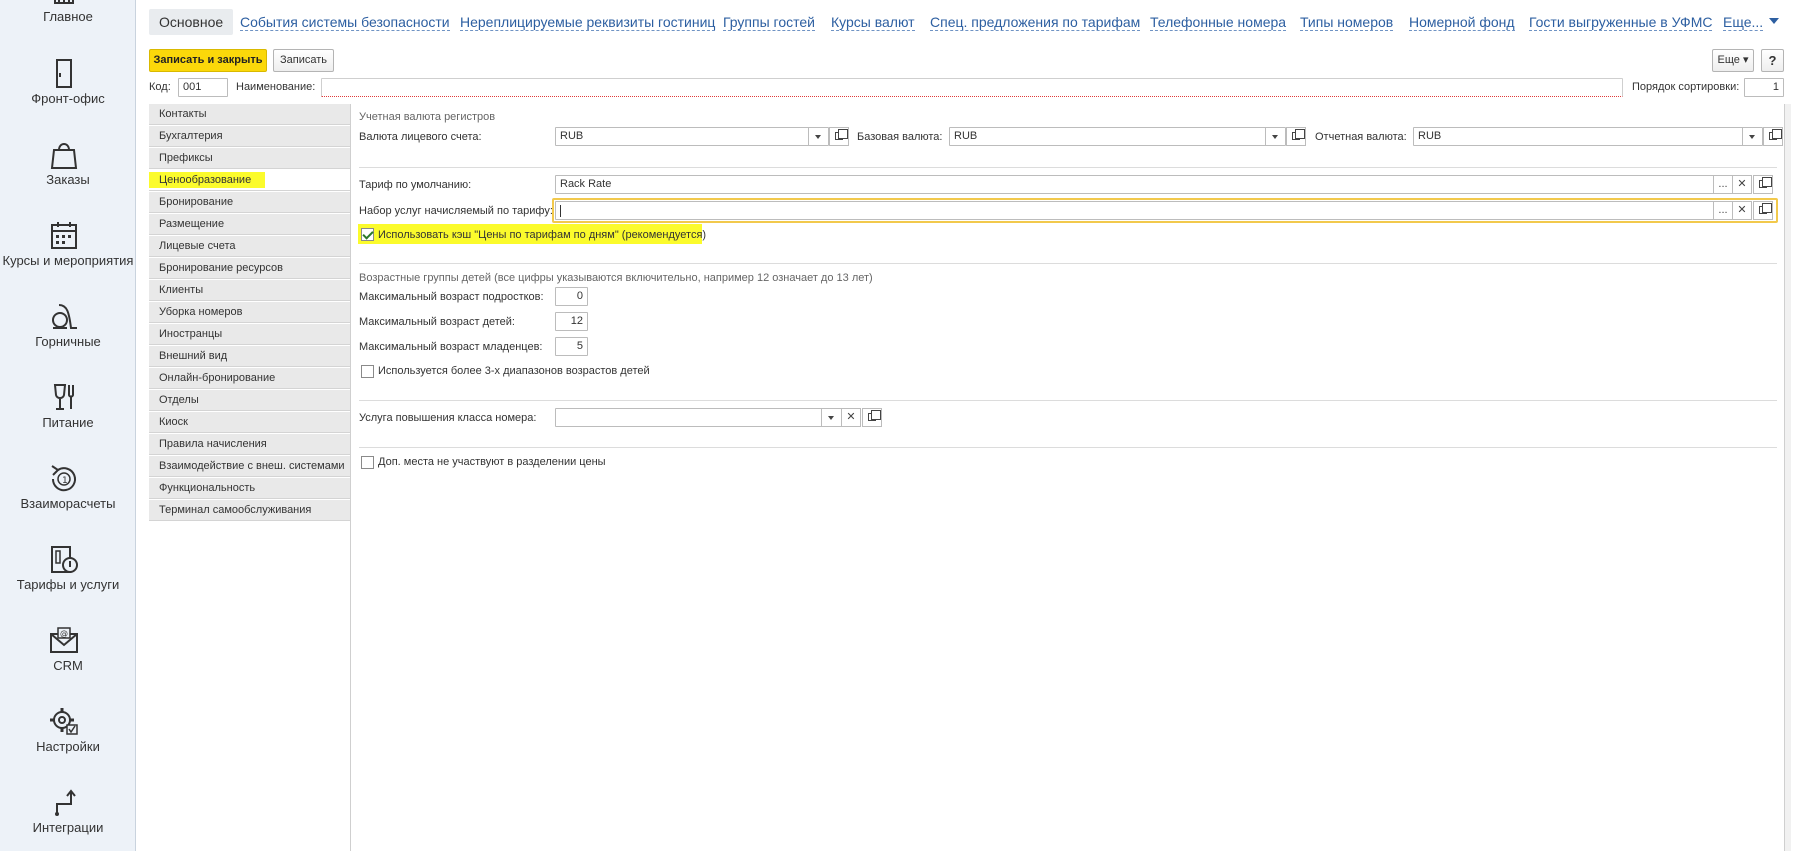 The image size is (1798, 851). What do you see at coordinates (345, 22) in the screenshot?
I see `tab-security-events: События системы безопасности` at bounding box center [345, 22].